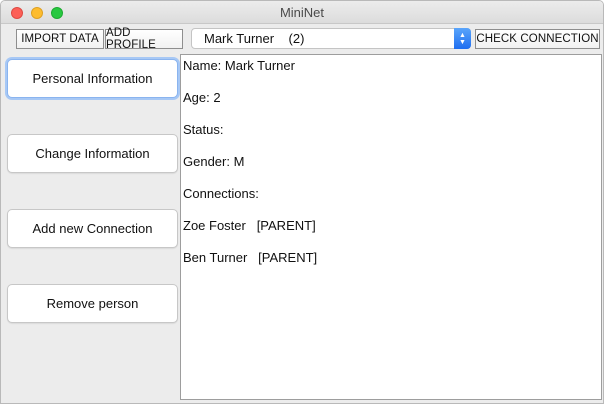 Image resolution: width=608 pixels, height=404 pixels. Describe the element at coordinates (331, 38) in the screenshot. I see `person-select: Mark Turner (2) ▲ ▼` at that location.